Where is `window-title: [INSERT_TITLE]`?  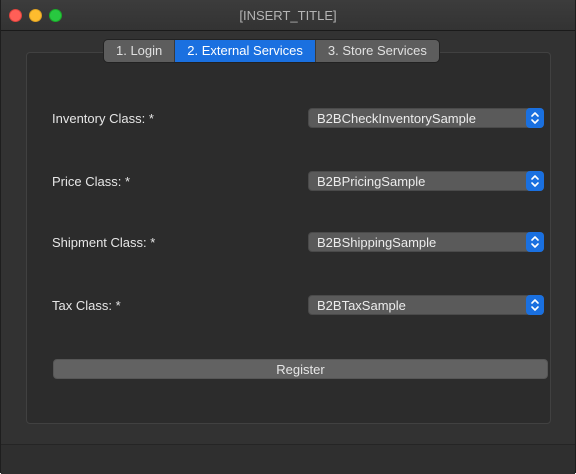 window-title: [INSERT_TITLE] is located at coordinates (288, 15).